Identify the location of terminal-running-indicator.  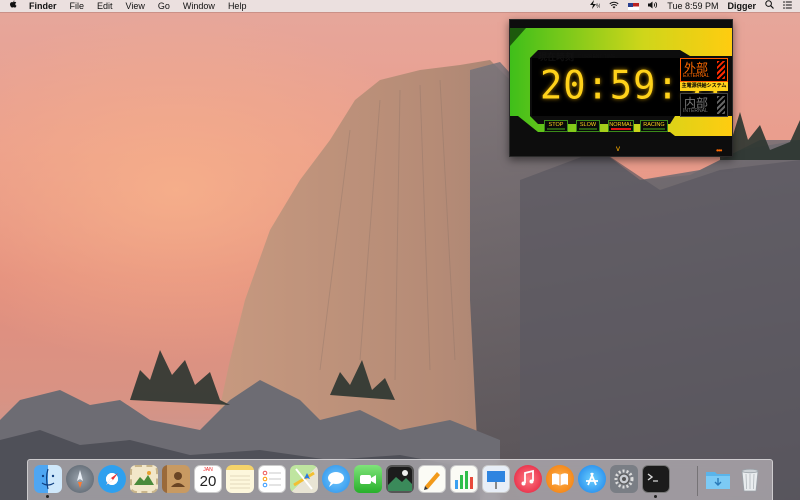
(655, 496).